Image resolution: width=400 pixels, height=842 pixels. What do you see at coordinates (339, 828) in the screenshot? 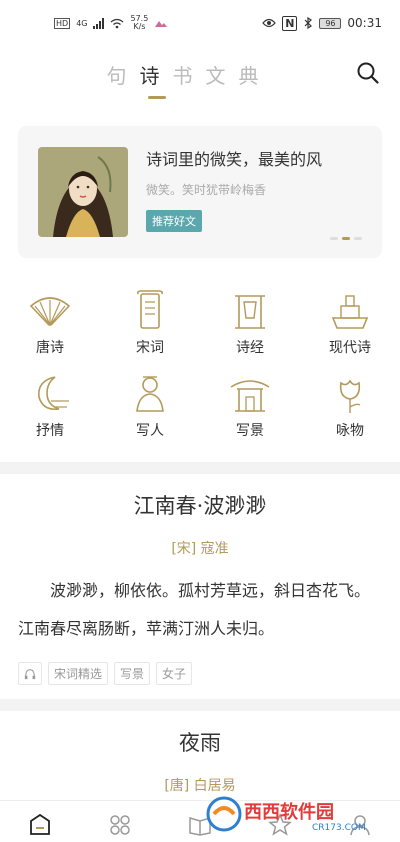
I see `svg-text: CR173.COM` at bounding box center [339, 828].